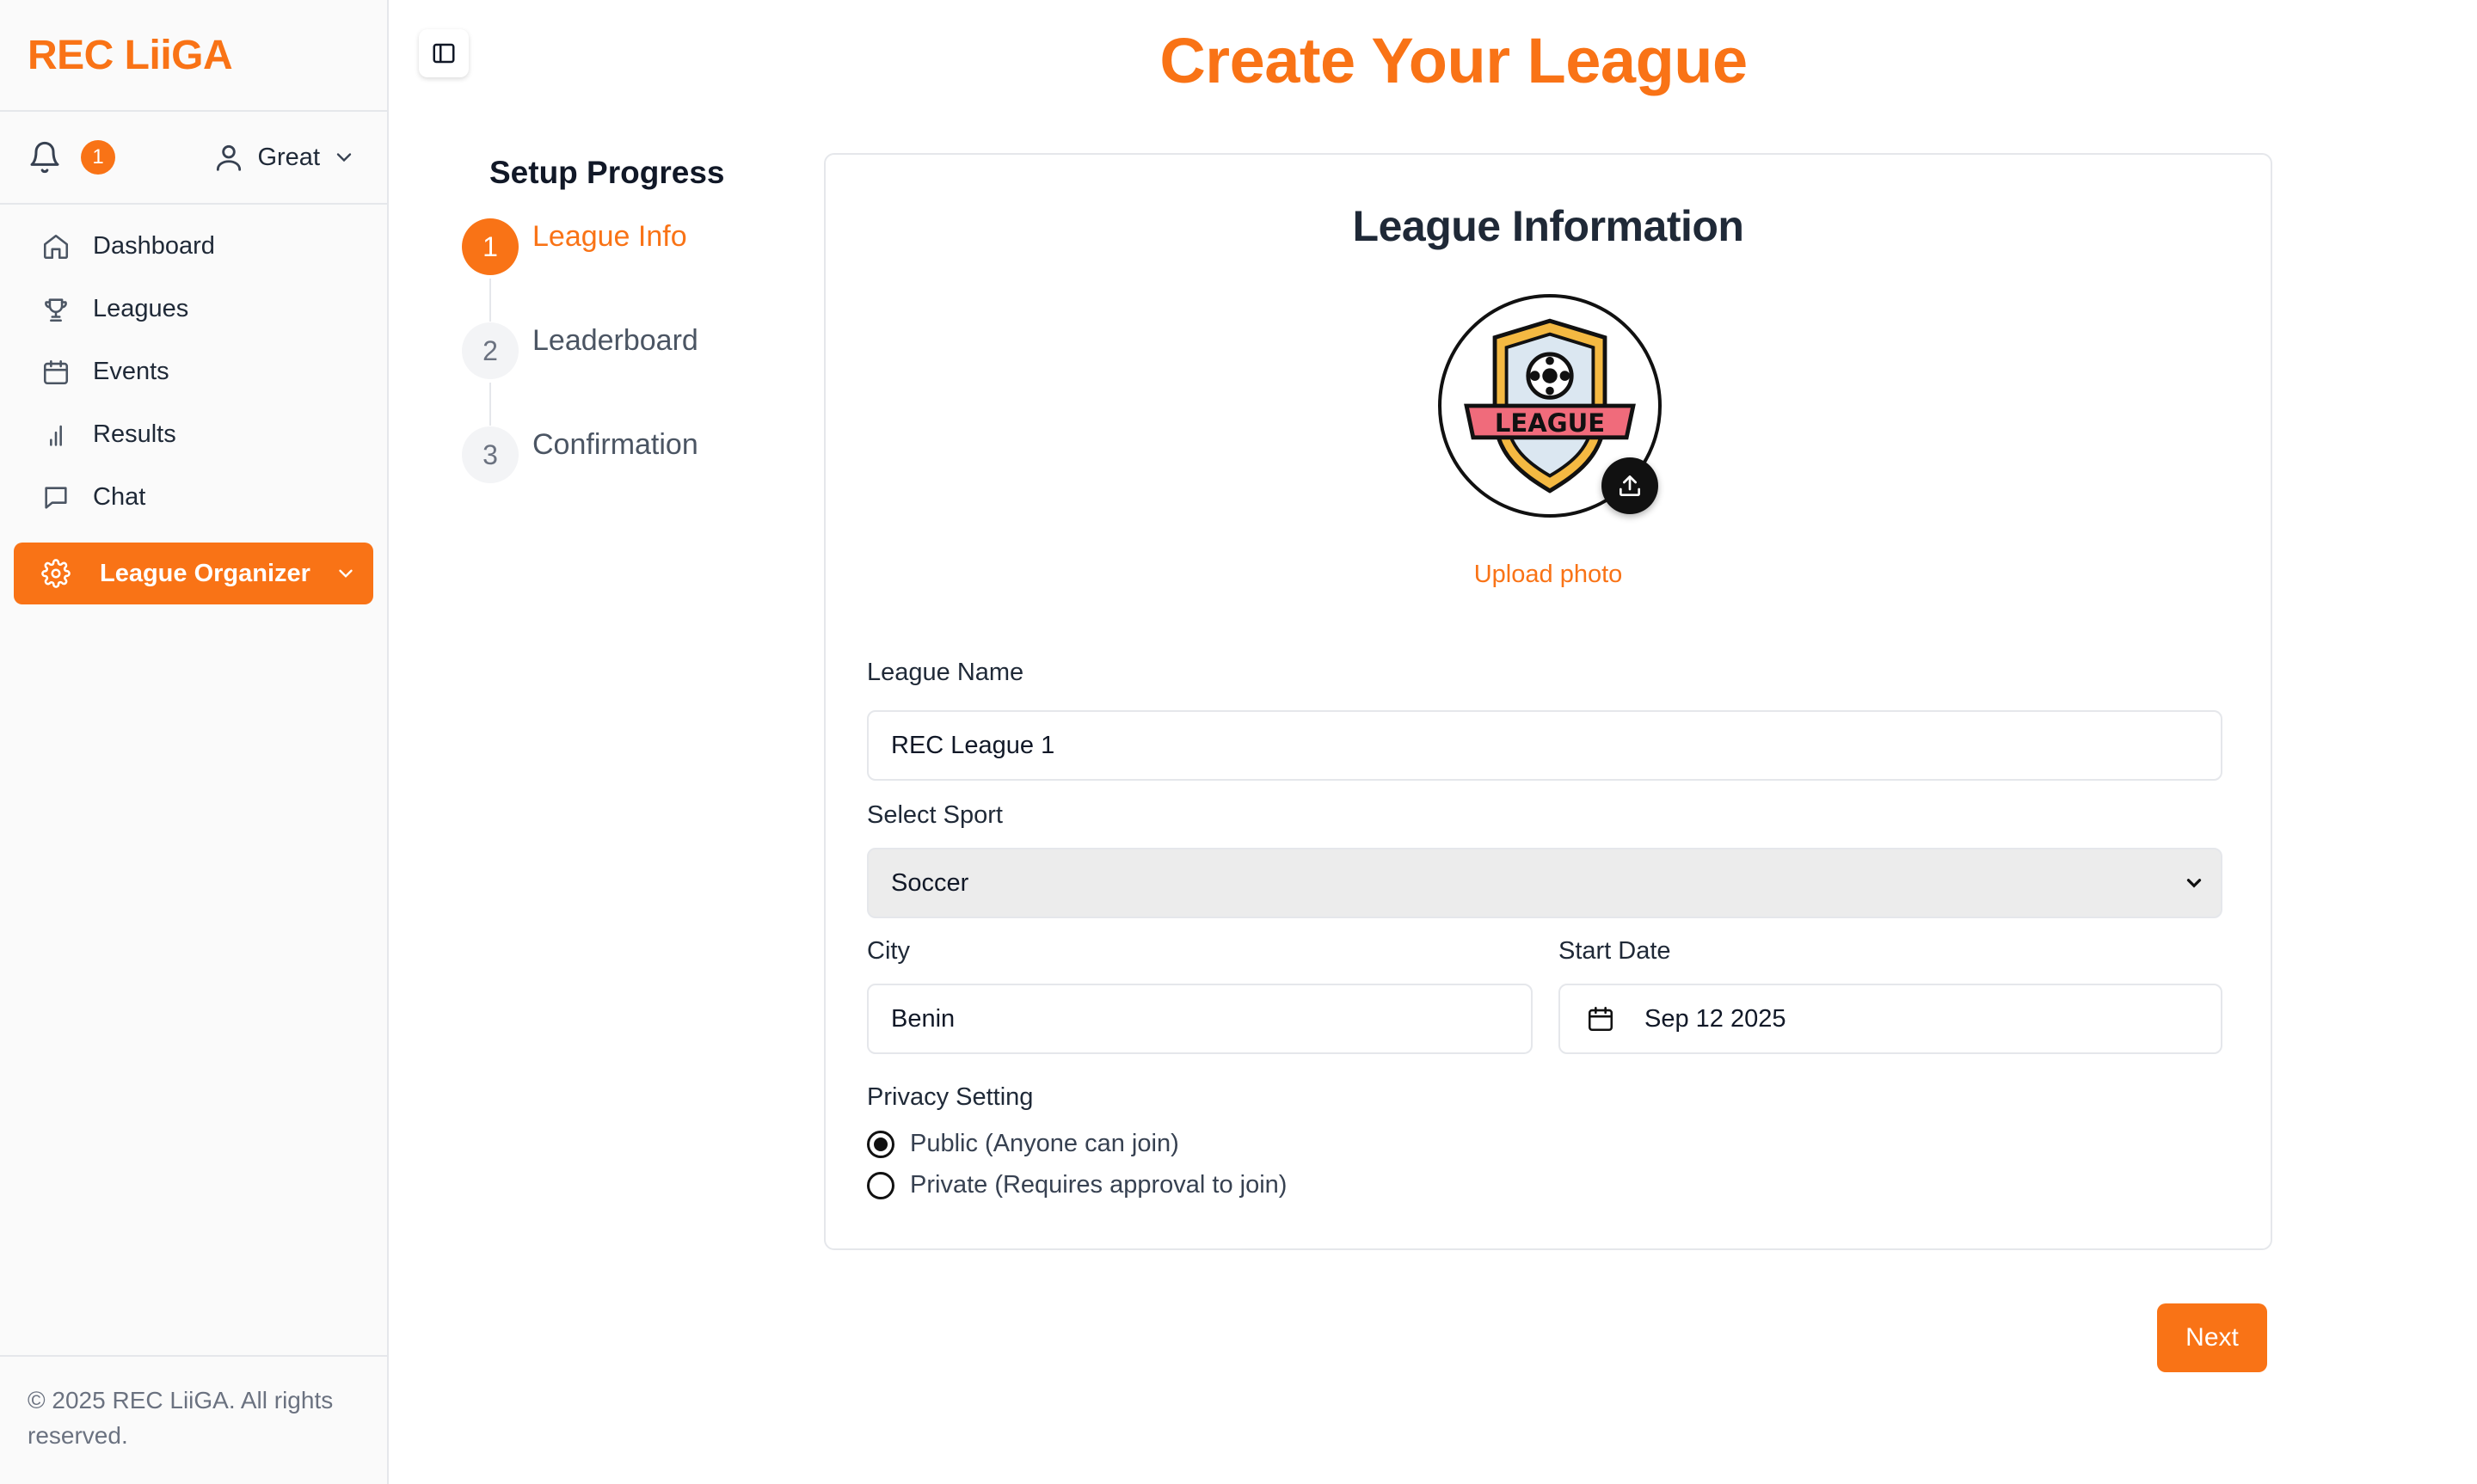 Image resolution: width=2477 pixels, height=1484 pixels. What do you see at coordinates (56, 573) in the screenshot?
I see `gear-icon` at bounding box center [56, 573].